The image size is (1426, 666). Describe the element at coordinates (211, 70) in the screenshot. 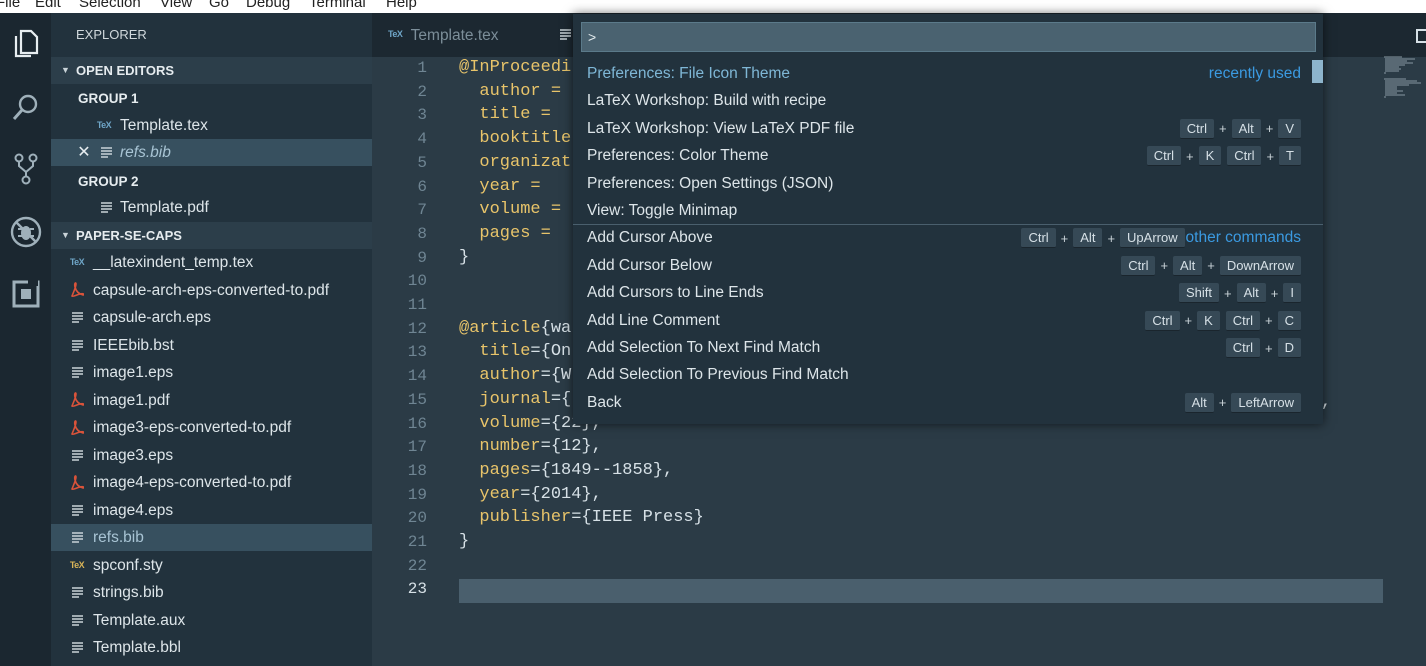

I see `open-editors-header: ▼ OPEN EDITORS` at that location.